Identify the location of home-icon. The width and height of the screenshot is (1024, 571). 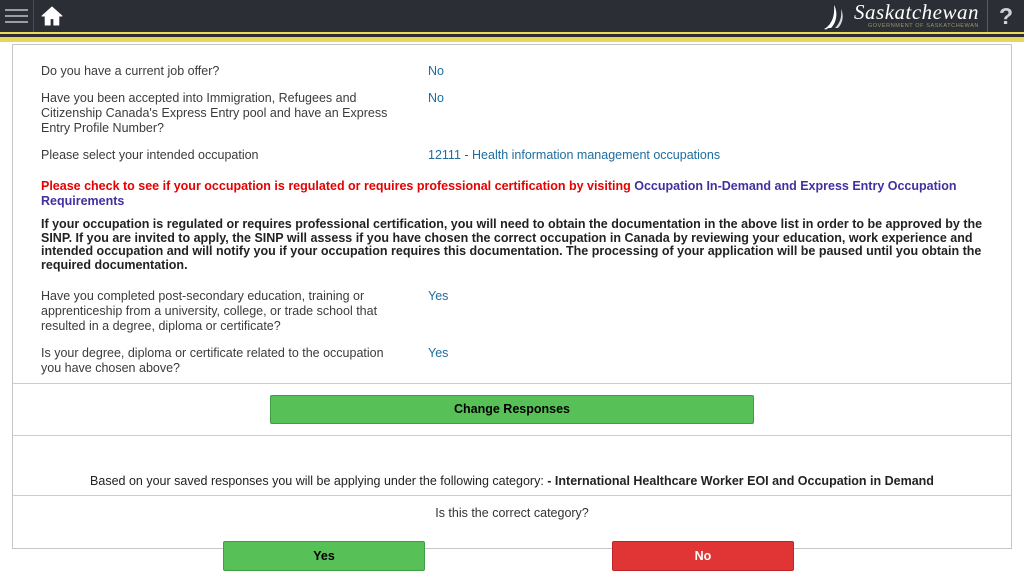
(52, 16).